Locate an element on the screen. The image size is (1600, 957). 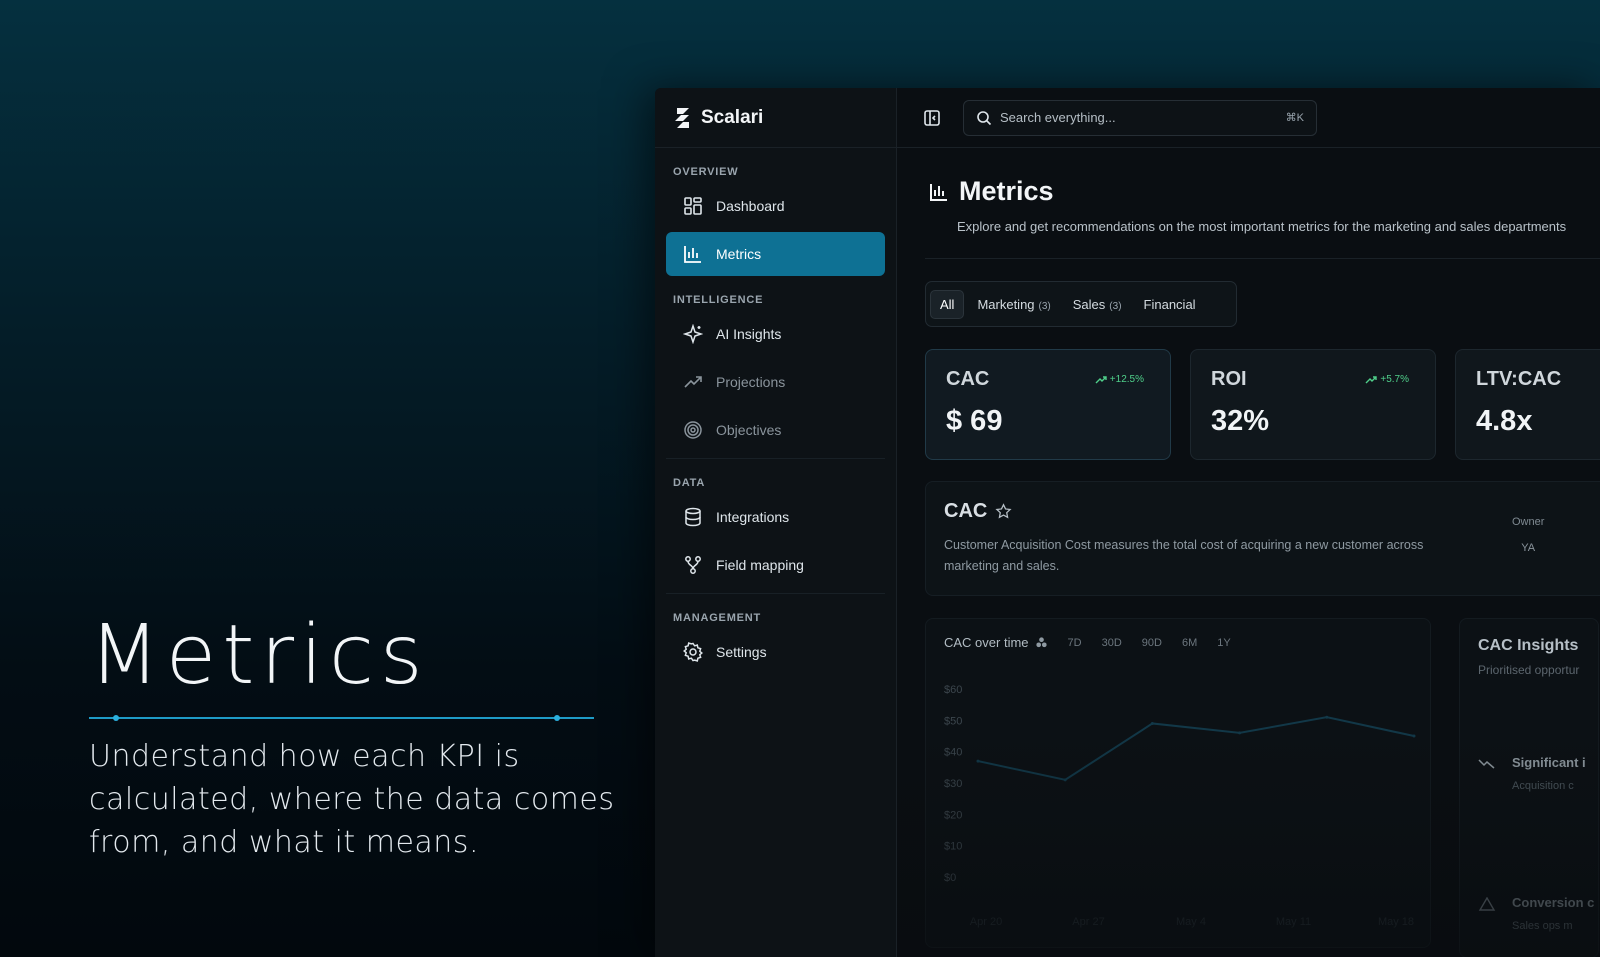
sidebar-item-objectives: Objectives is located at coordinates (775, 430).